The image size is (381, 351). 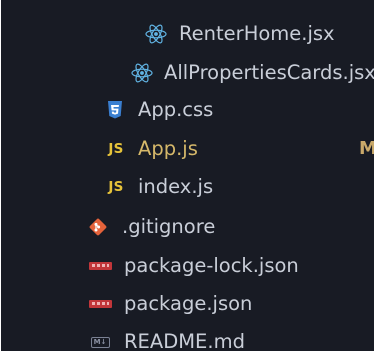 I want to click on file-row-app-js: JS App.js M, so click(x=187, y=149).